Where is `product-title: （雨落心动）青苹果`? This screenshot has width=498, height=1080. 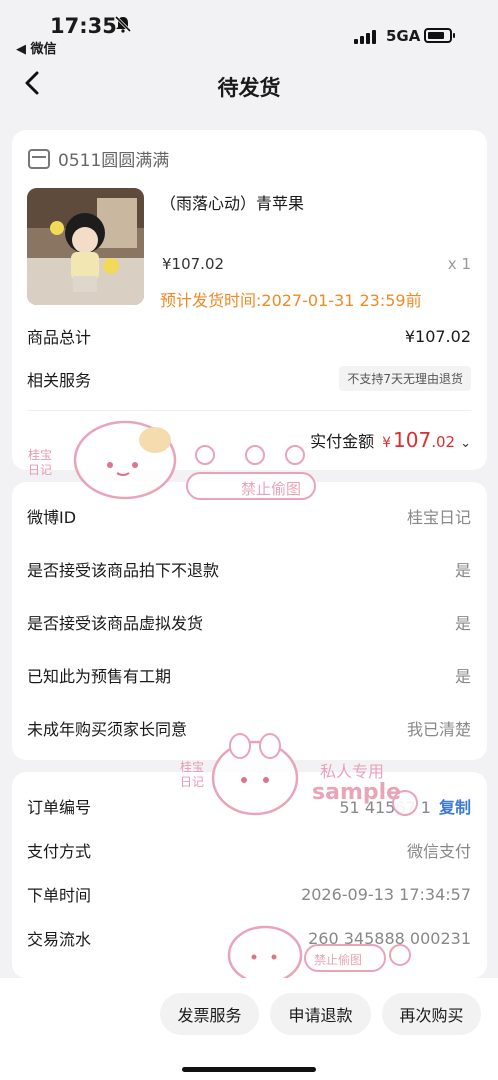
product-title: （雨落心动）青苹果 is located at coordinates (232, 202).